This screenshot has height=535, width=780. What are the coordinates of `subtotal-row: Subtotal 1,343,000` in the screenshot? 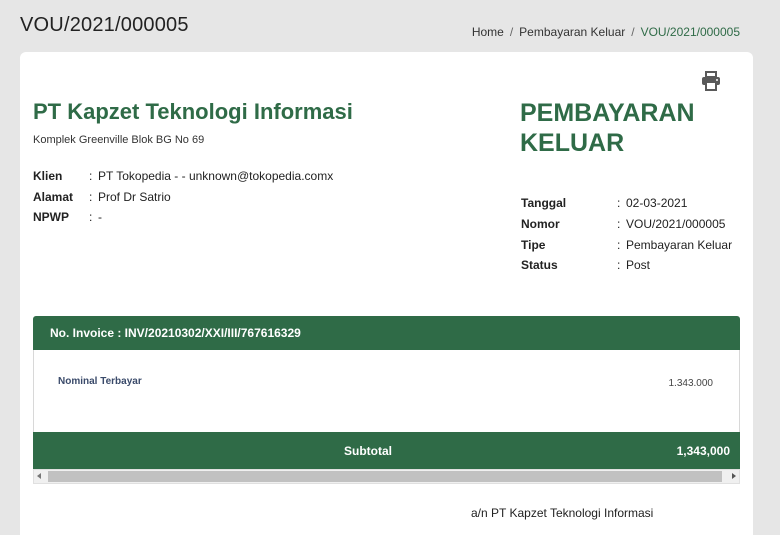 It's located at (386, 450).